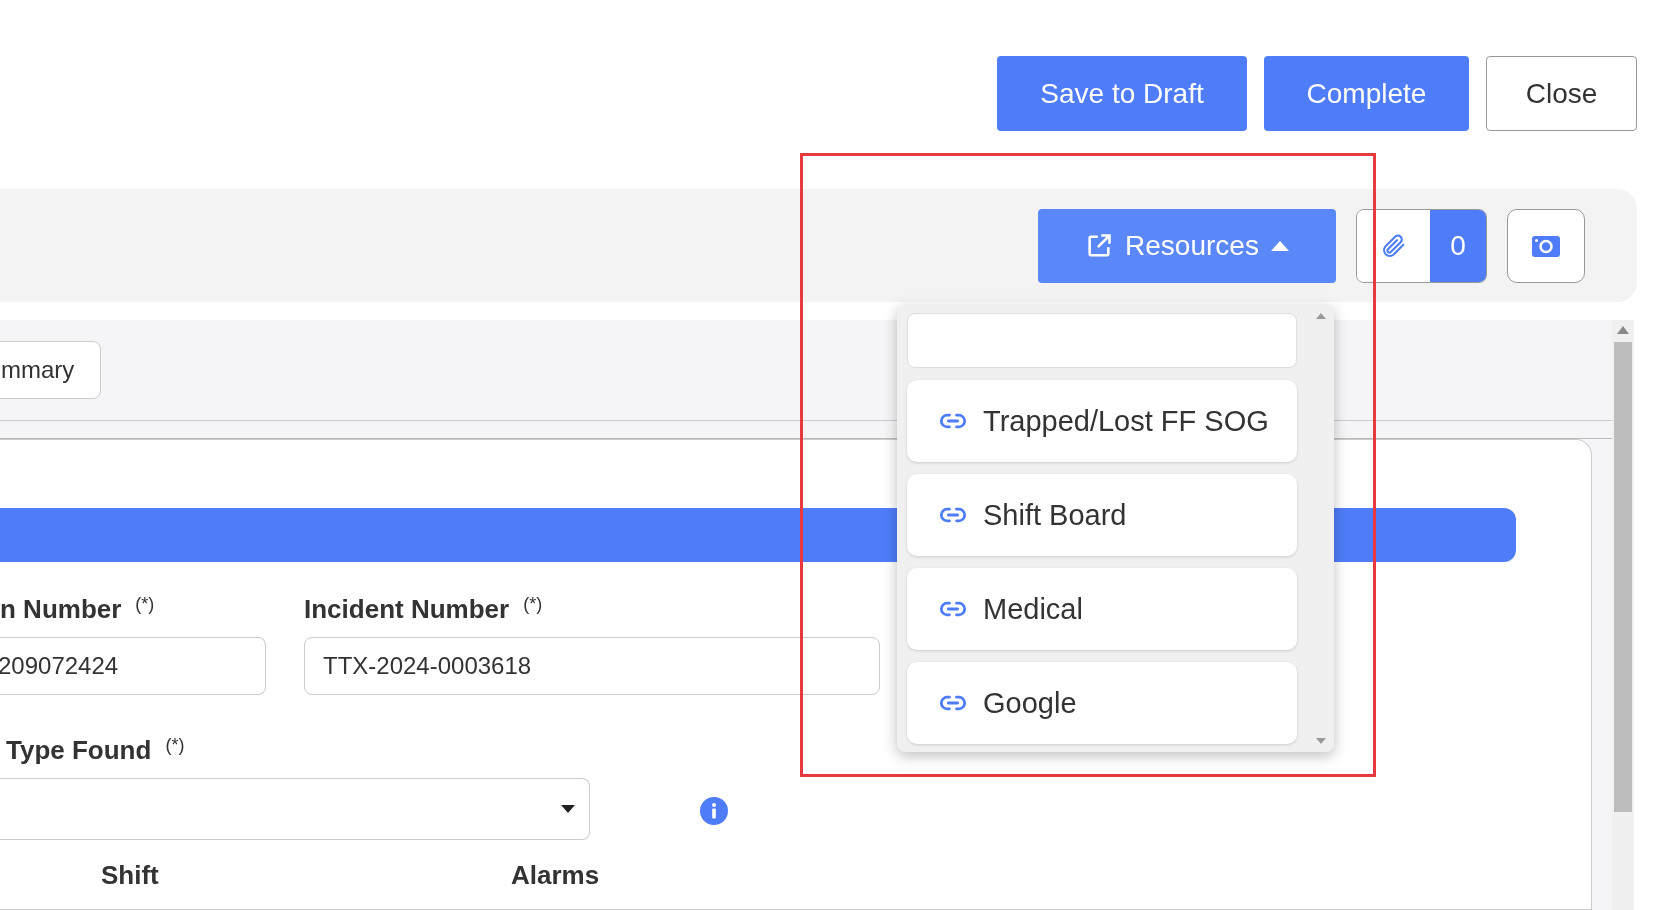 The width and height of the screenshot is (1665, 910). What do you see at coordinates (1102, 703) in the screenshot?
I see `resource-link: Google` at bounding box center [1102, 703].